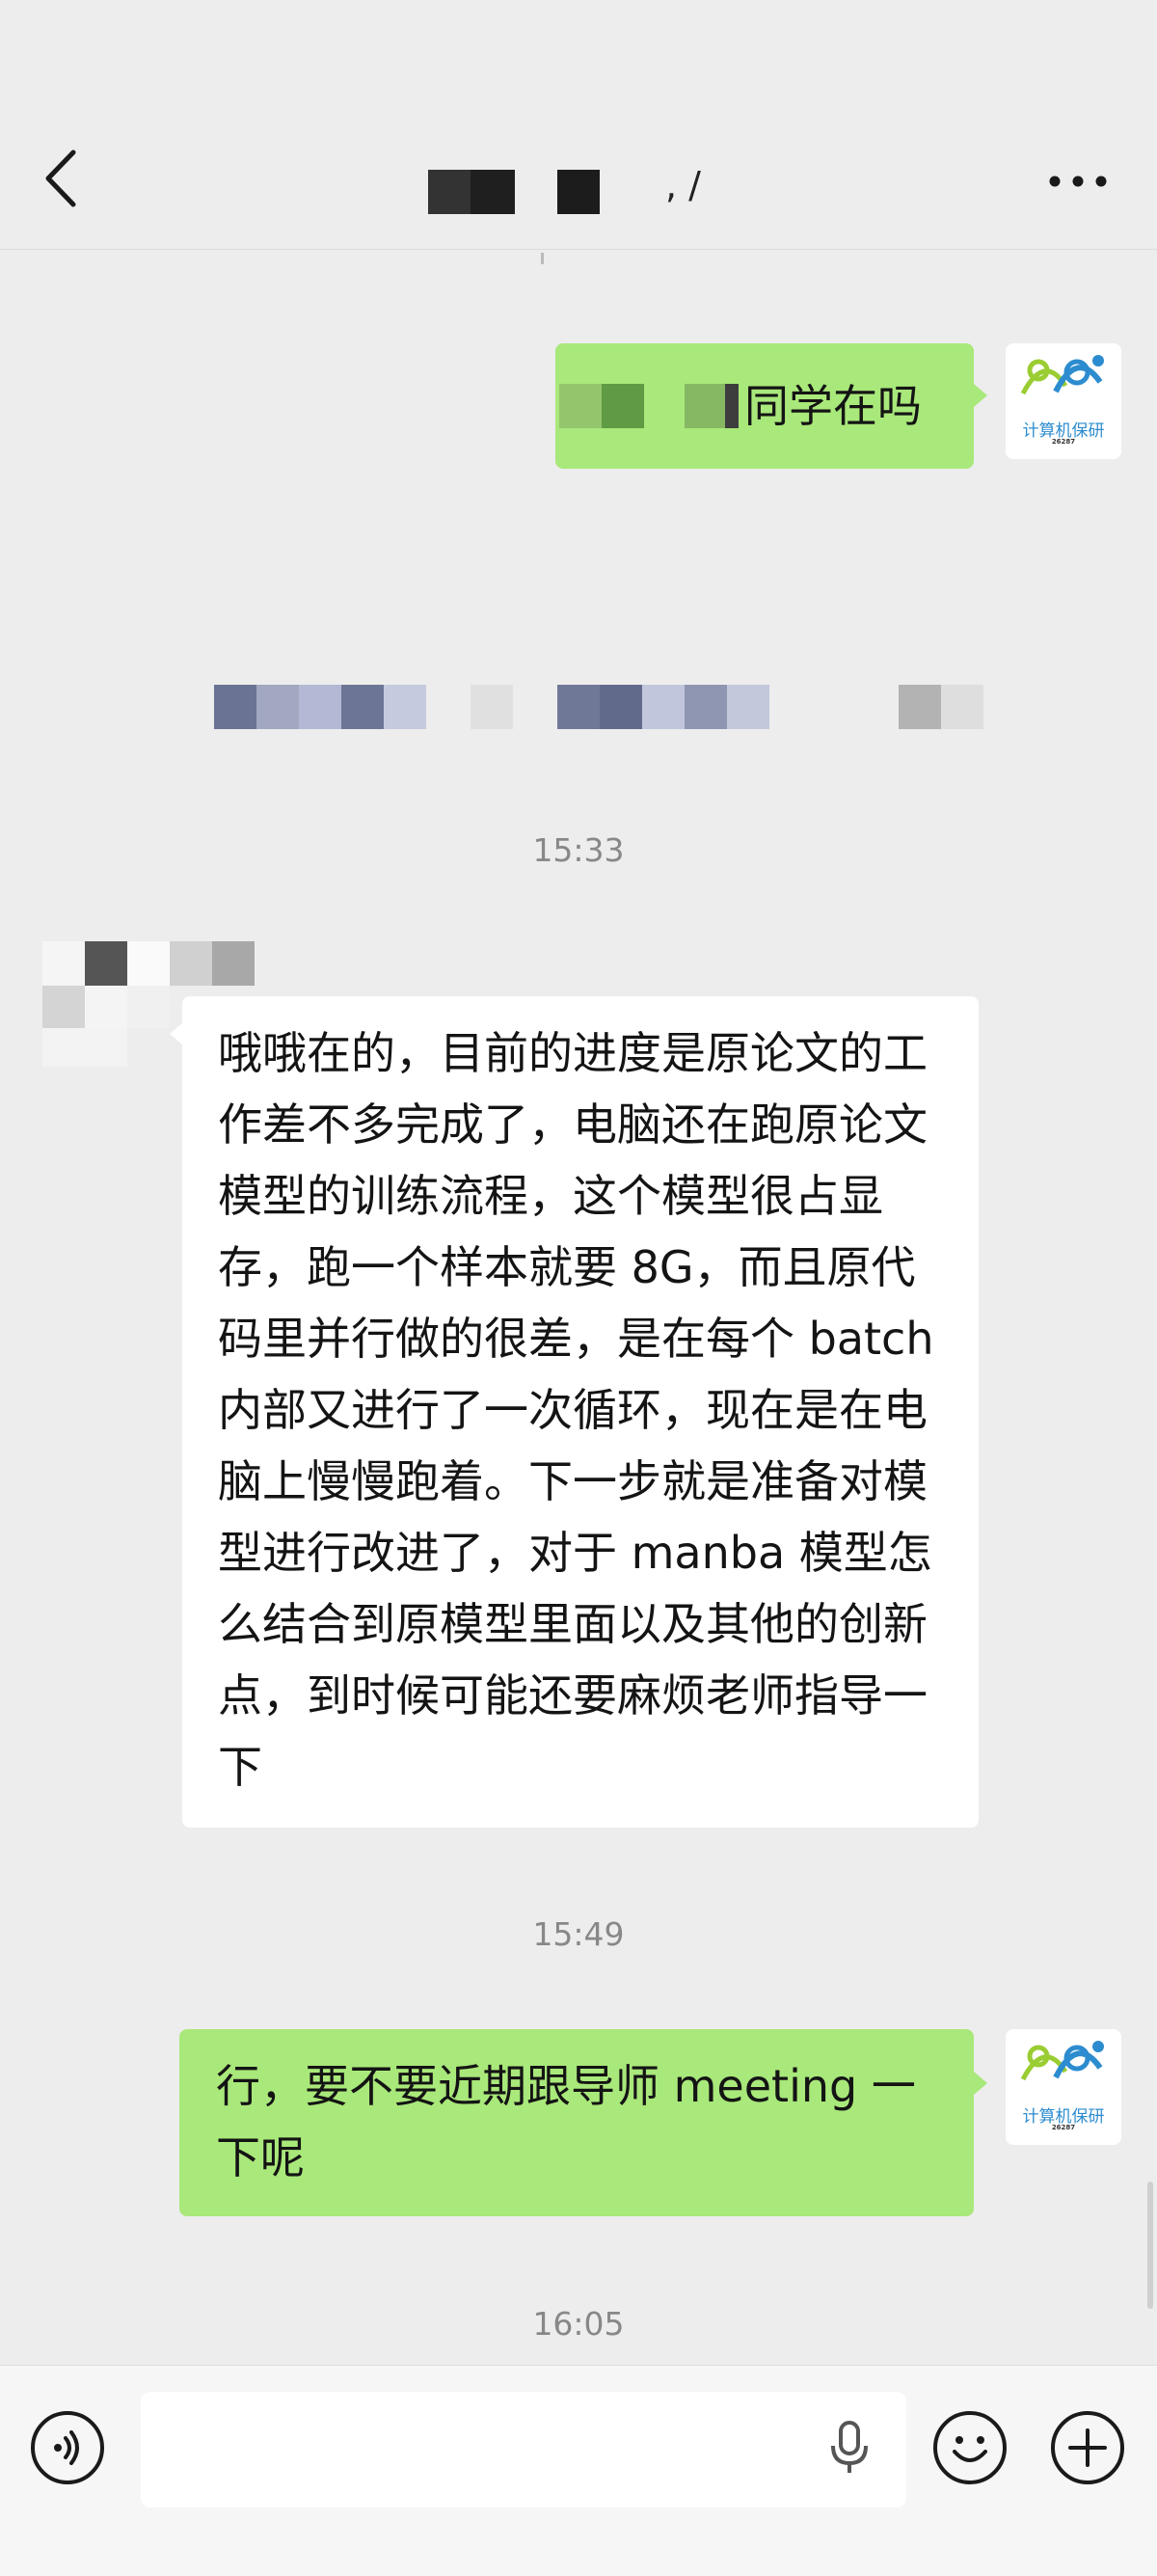  What do you see at coordinates (578, 1934) in the screenshot?
I see `timestamp: 15:49` at bounding box center [578, 1934].